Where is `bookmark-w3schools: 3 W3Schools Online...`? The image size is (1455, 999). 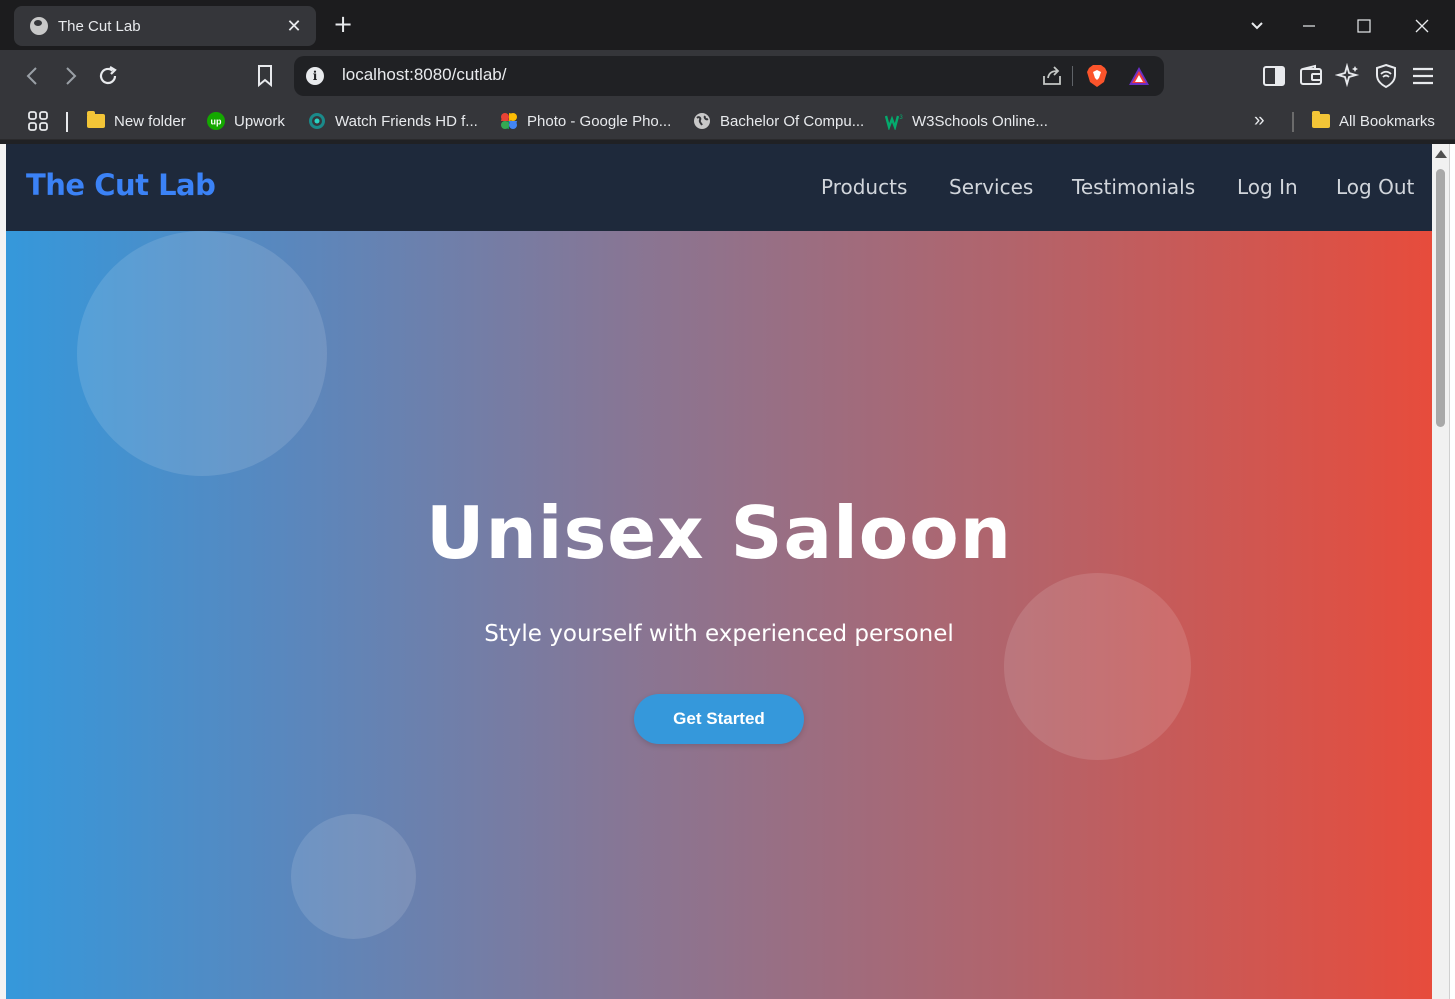
bookmark-w3schools: 3 W3Schools Online... is located at coordinates (966, 121).